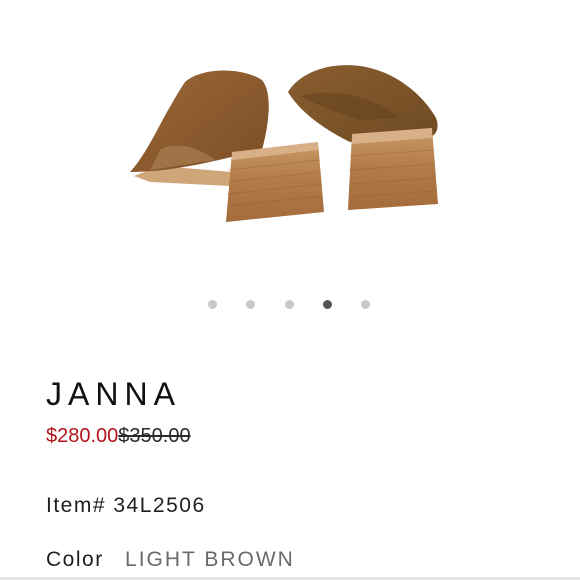  Describe the element at coordinates (210, 559) in the screenshot. I see `color-value: LIGHT BROWN` at that location.